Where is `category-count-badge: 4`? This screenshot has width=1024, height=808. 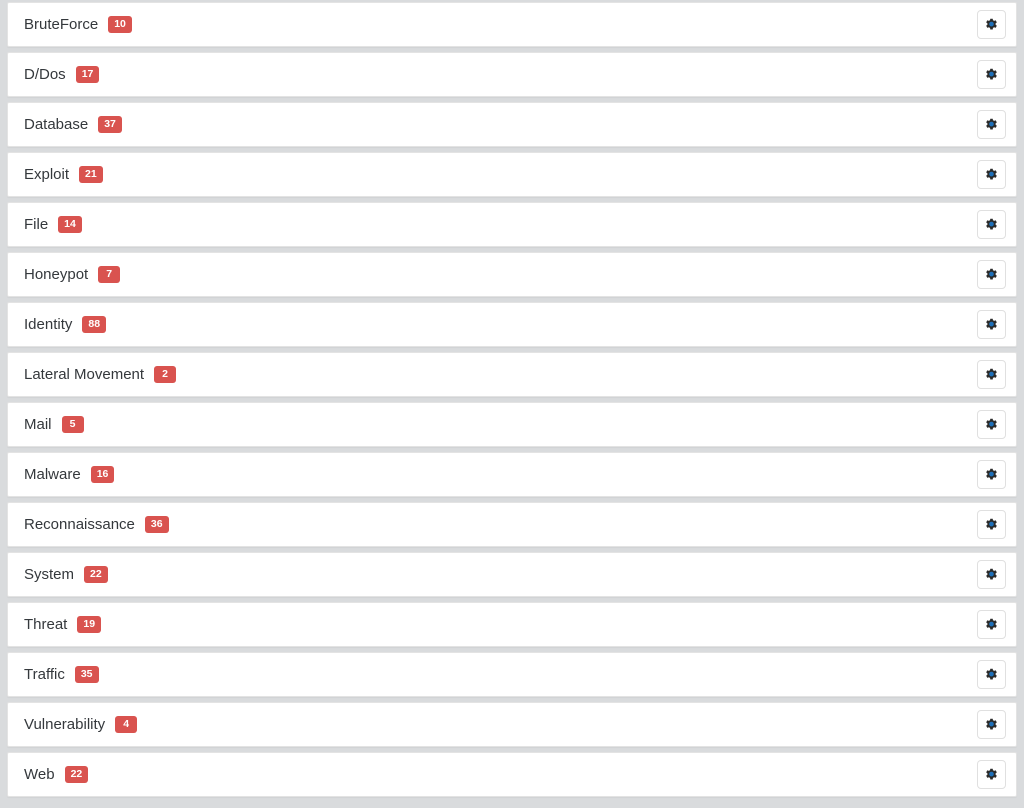 category-count-badge: 4 is located at coordinates (126, 724).